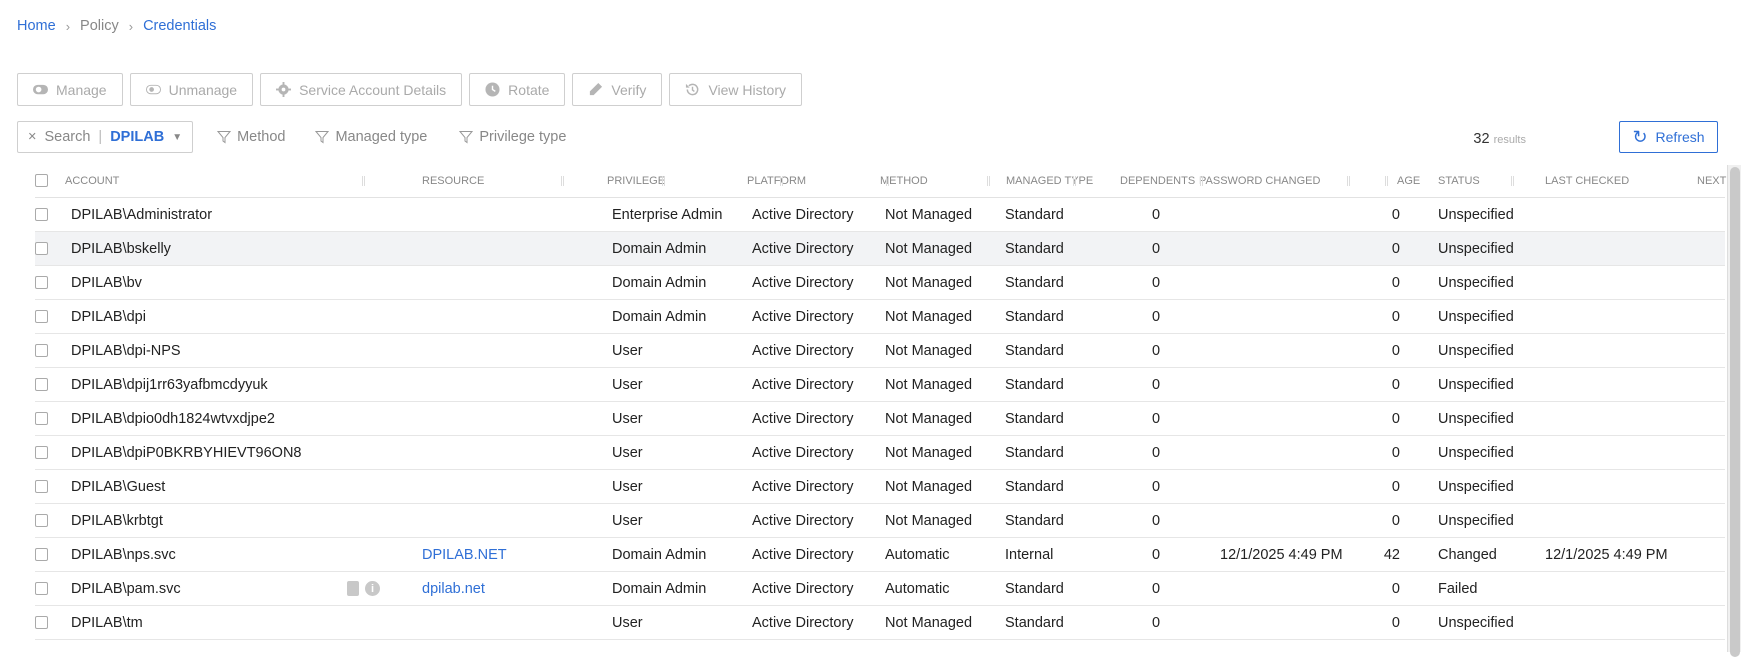  Describe the element at coordinates (1711, 180) in the screenshot. I see `column-header-next: Next` at that location.